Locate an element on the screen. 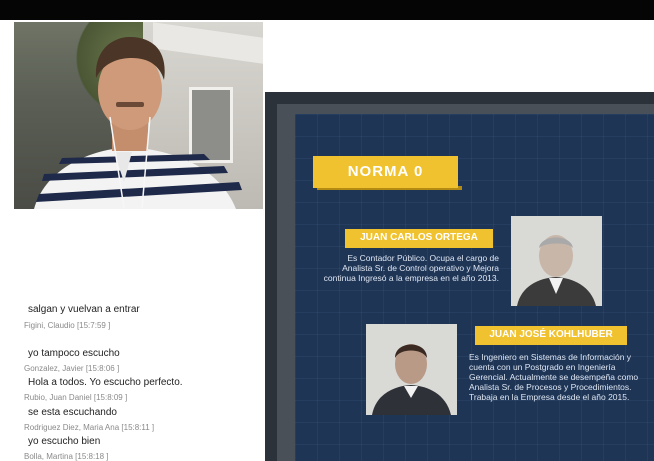 The height and width of the screenshot is (461, 654). speaker2-name-banner: JUAN JOSÉ KOHLHUBER is located at coordinates (551, 335).